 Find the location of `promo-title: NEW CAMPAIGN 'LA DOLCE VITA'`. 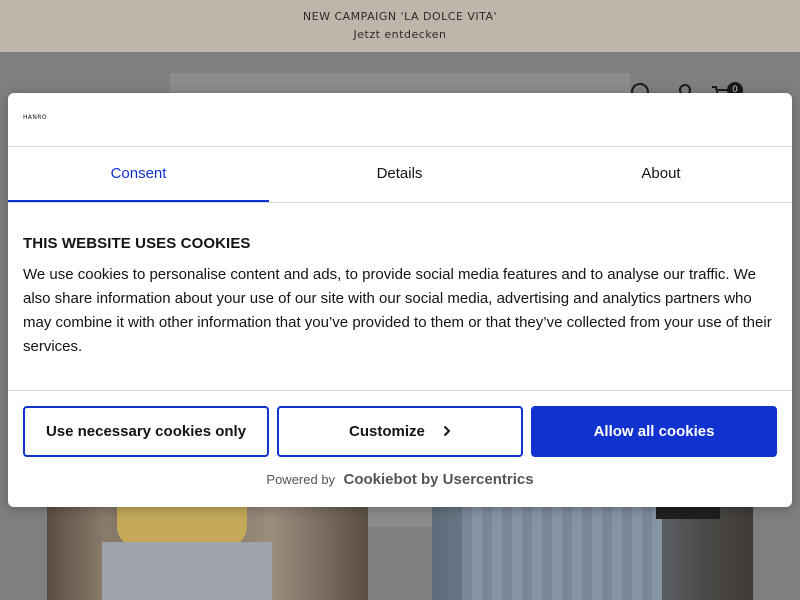

promo-title: NEW CAMPAIGN 'LA DOLCE VITA' is located at coordinates (400, 16).